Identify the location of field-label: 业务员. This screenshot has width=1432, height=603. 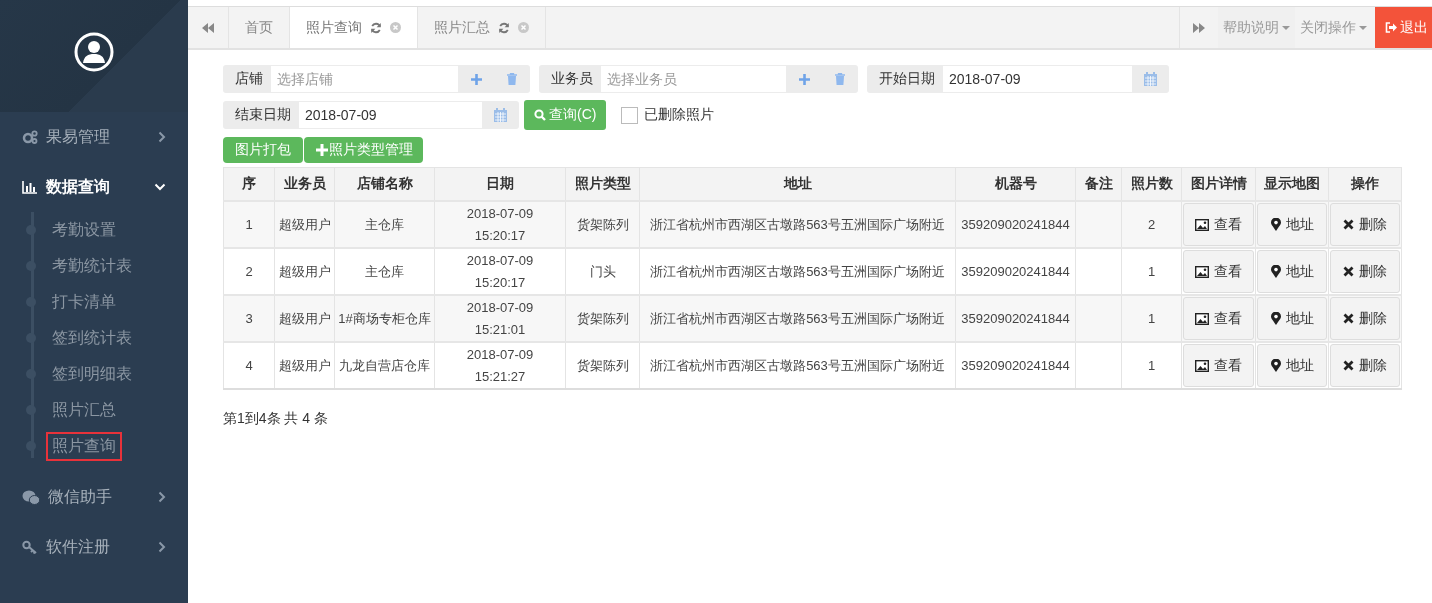
(572, 78).